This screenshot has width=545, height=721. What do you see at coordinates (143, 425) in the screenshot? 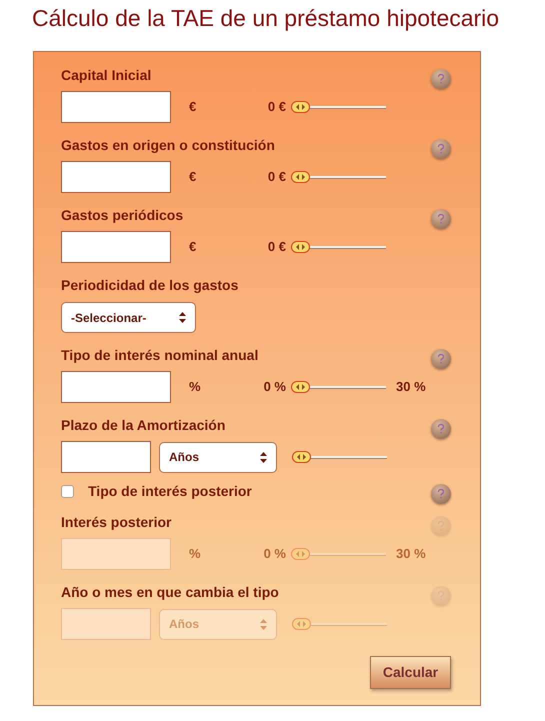
I see `field-label: Plazo de la Amortización` at bounding box center [143, 425].